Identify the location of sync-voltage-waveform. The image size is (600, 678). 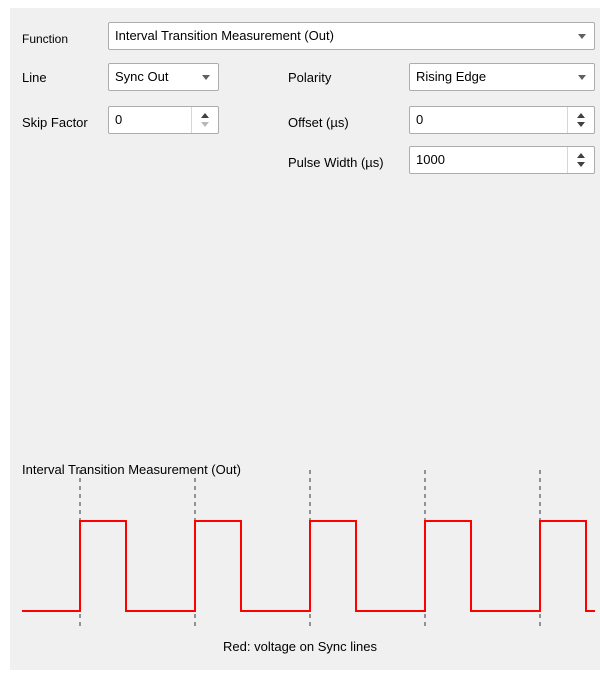
(308, 566).